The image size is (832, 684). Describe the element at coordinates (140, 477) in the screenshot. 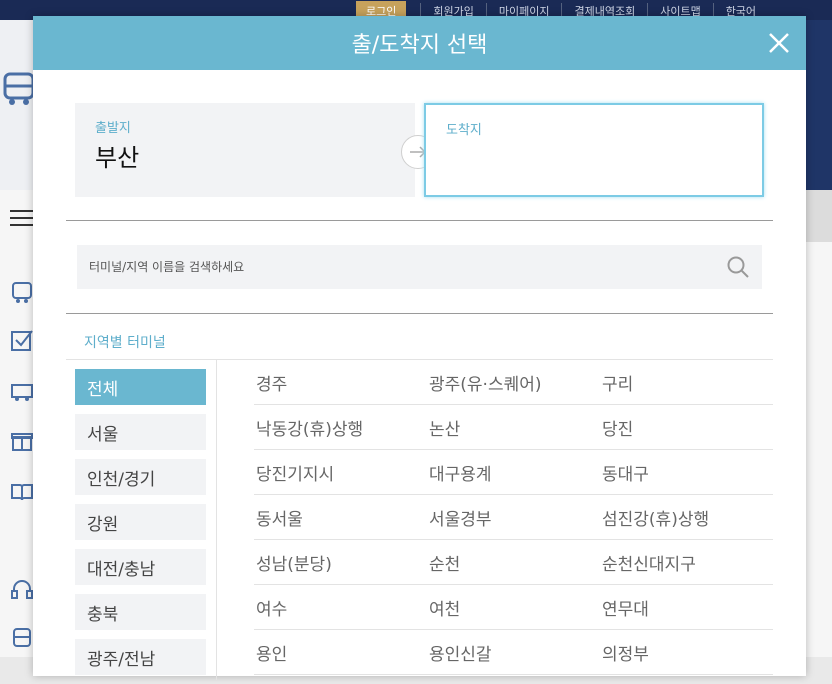

I see `region-item-incheon-gyeonggi: 인천/경기` at that location.